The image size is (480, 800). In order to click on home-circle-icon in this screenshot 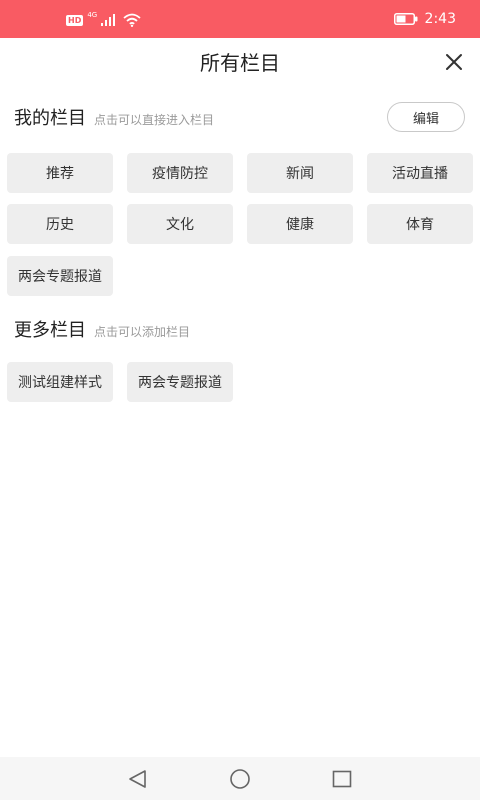, I will do `click(240, 779)`.